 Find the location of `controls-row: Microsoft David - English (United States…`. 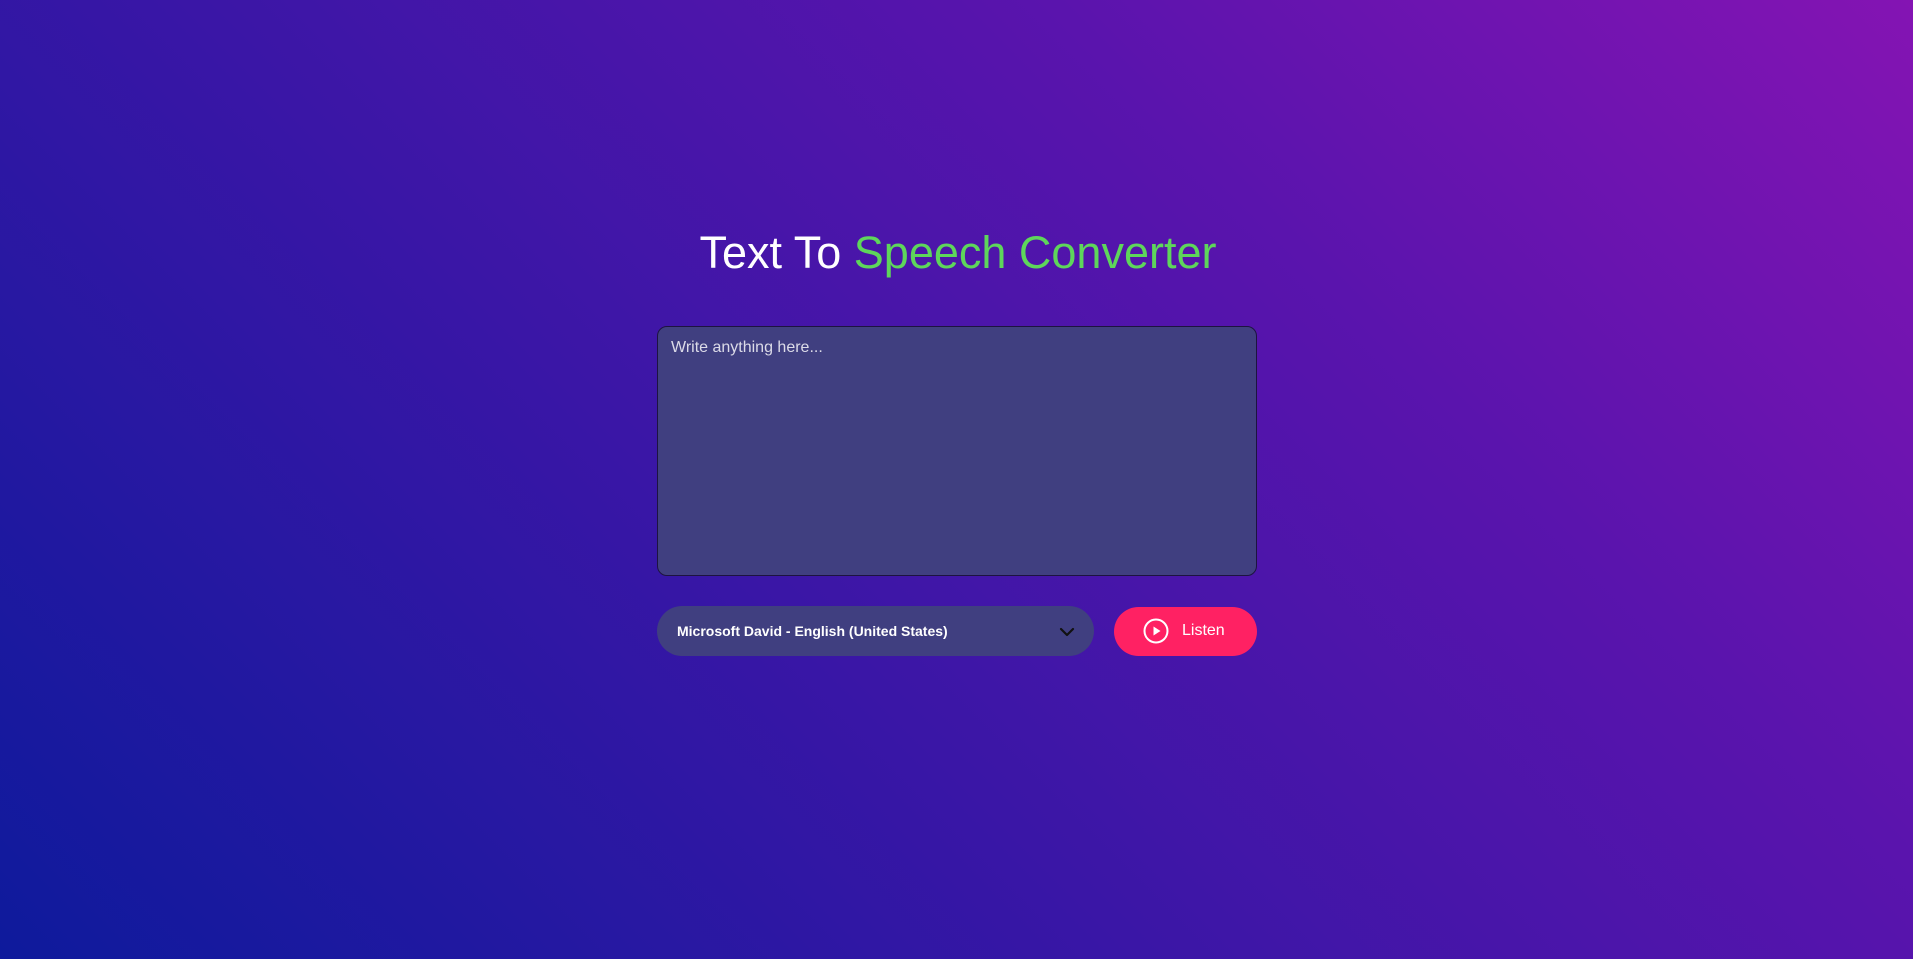

controls-row: Microsoft David - English (United States… is located at coordinates (957, 631).